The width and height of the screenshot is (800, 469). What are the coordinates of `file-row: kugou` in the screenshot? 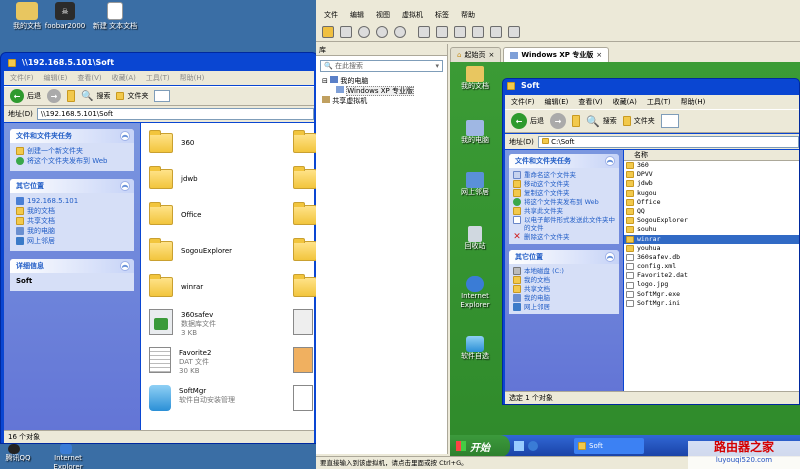 It's located at (711, 193).